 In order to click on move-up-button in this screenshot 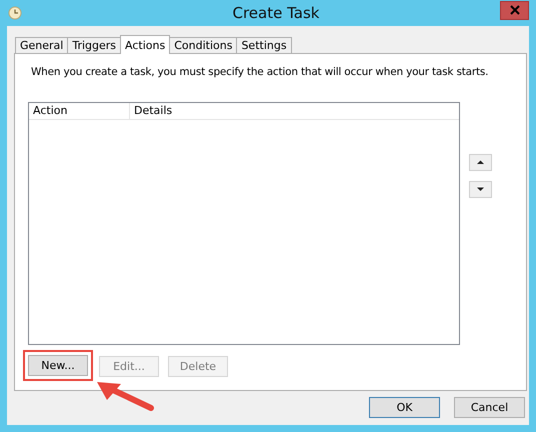, I will do `click(480, 162)`.